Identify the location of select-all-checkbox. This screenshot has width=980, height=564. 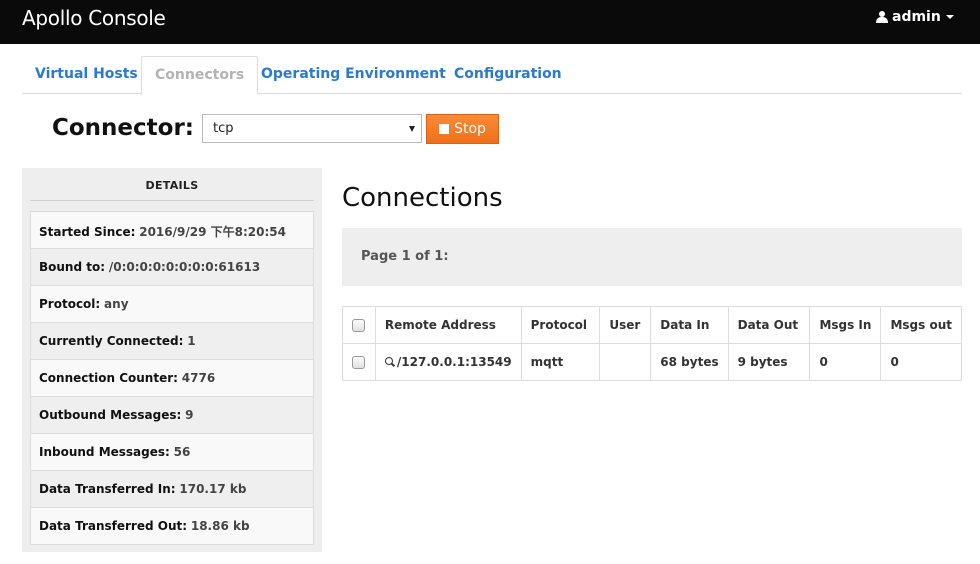
(358, 325).